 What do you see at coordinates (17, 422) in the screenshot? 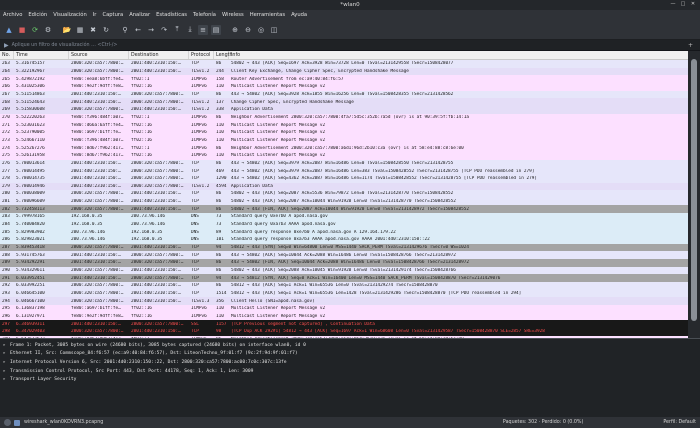
I see `capture-file-icon` at bounding box center [17, 422].